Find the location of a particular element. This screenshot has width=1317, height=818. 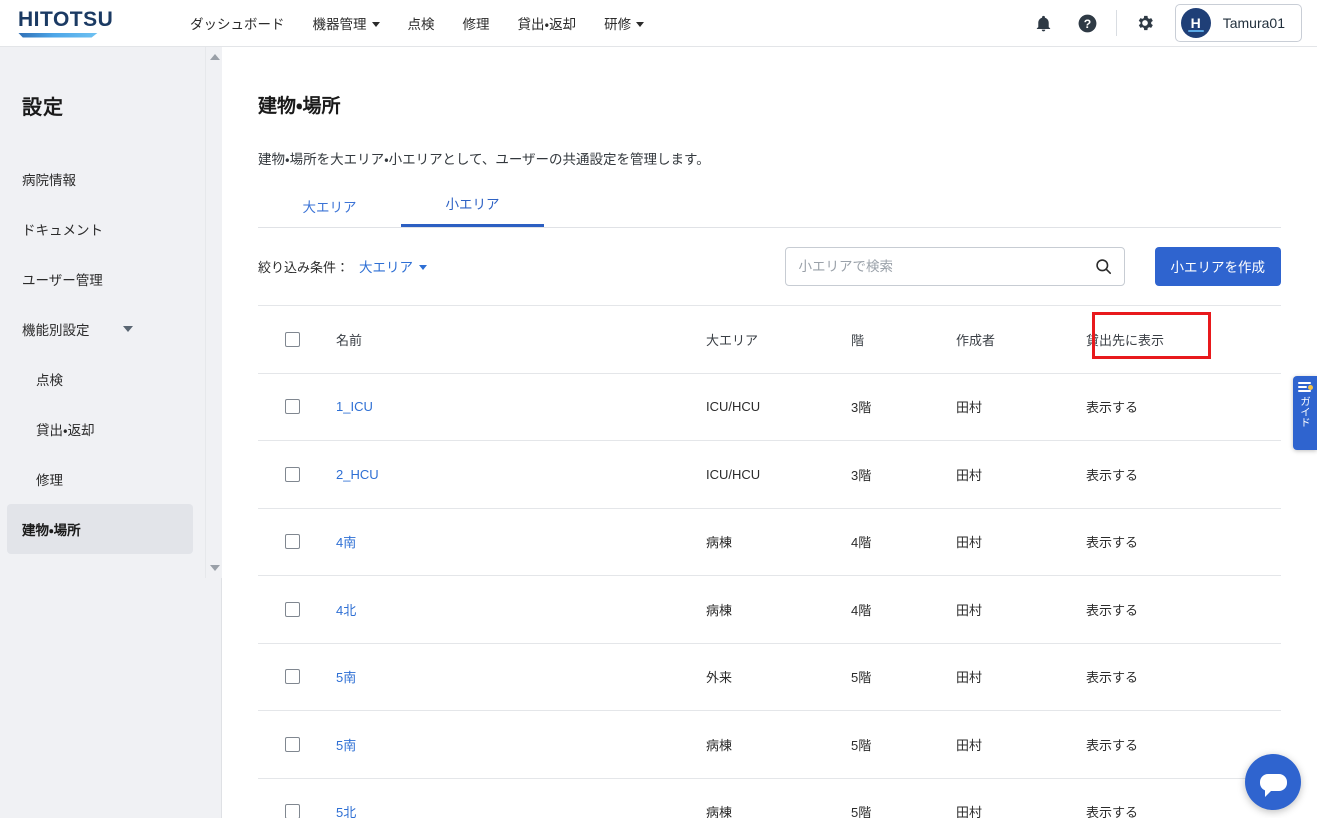

small-area-link: 4北 is located at coordinates (346, 610).